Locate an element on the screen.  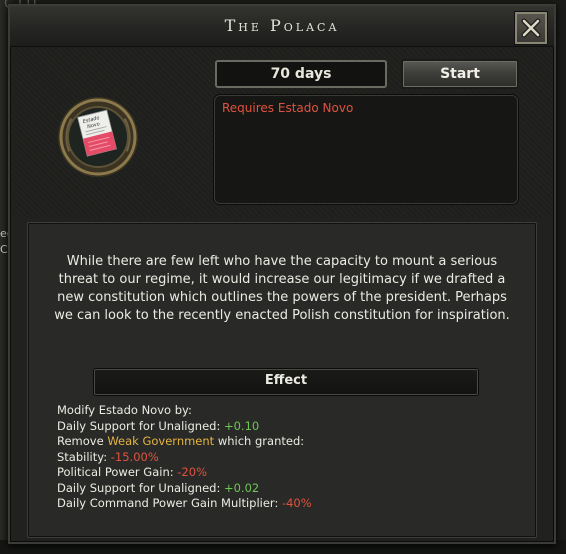
effect-header: Effect is located at coordinates (286, 382).